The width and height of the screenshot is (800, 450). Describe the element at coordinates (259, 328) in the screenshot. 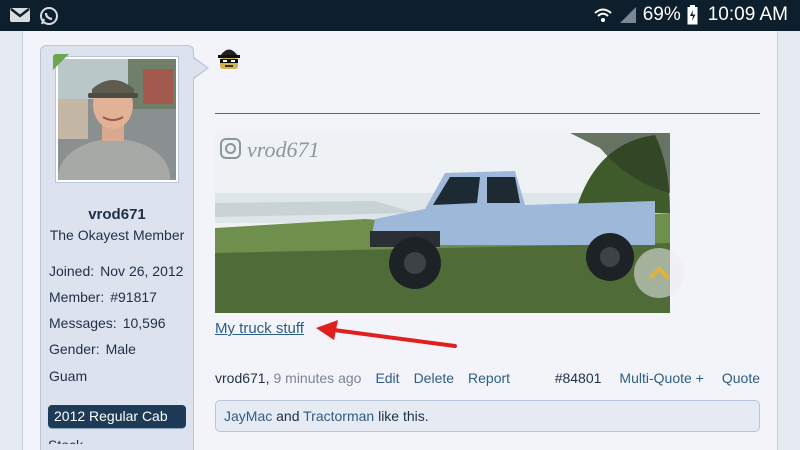

I see `truck-stuff-link: My truck stuff` at that location.